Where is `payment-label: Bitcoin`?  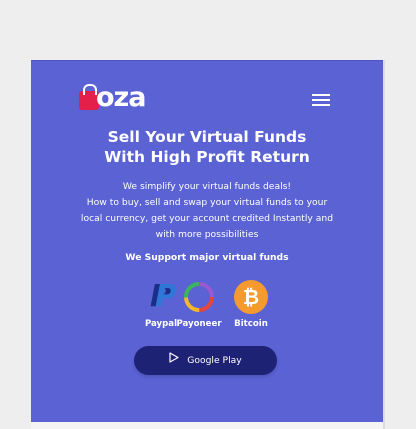
payment-label: Bitcoin is located at coordinates (251, 324).